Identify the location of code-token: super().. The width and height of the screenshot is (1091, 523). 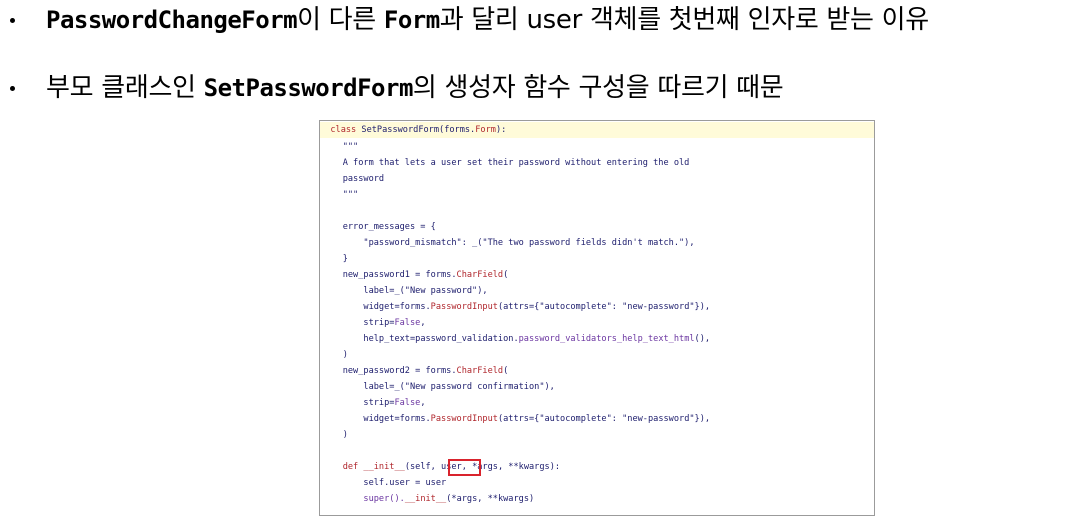
(384, 499).